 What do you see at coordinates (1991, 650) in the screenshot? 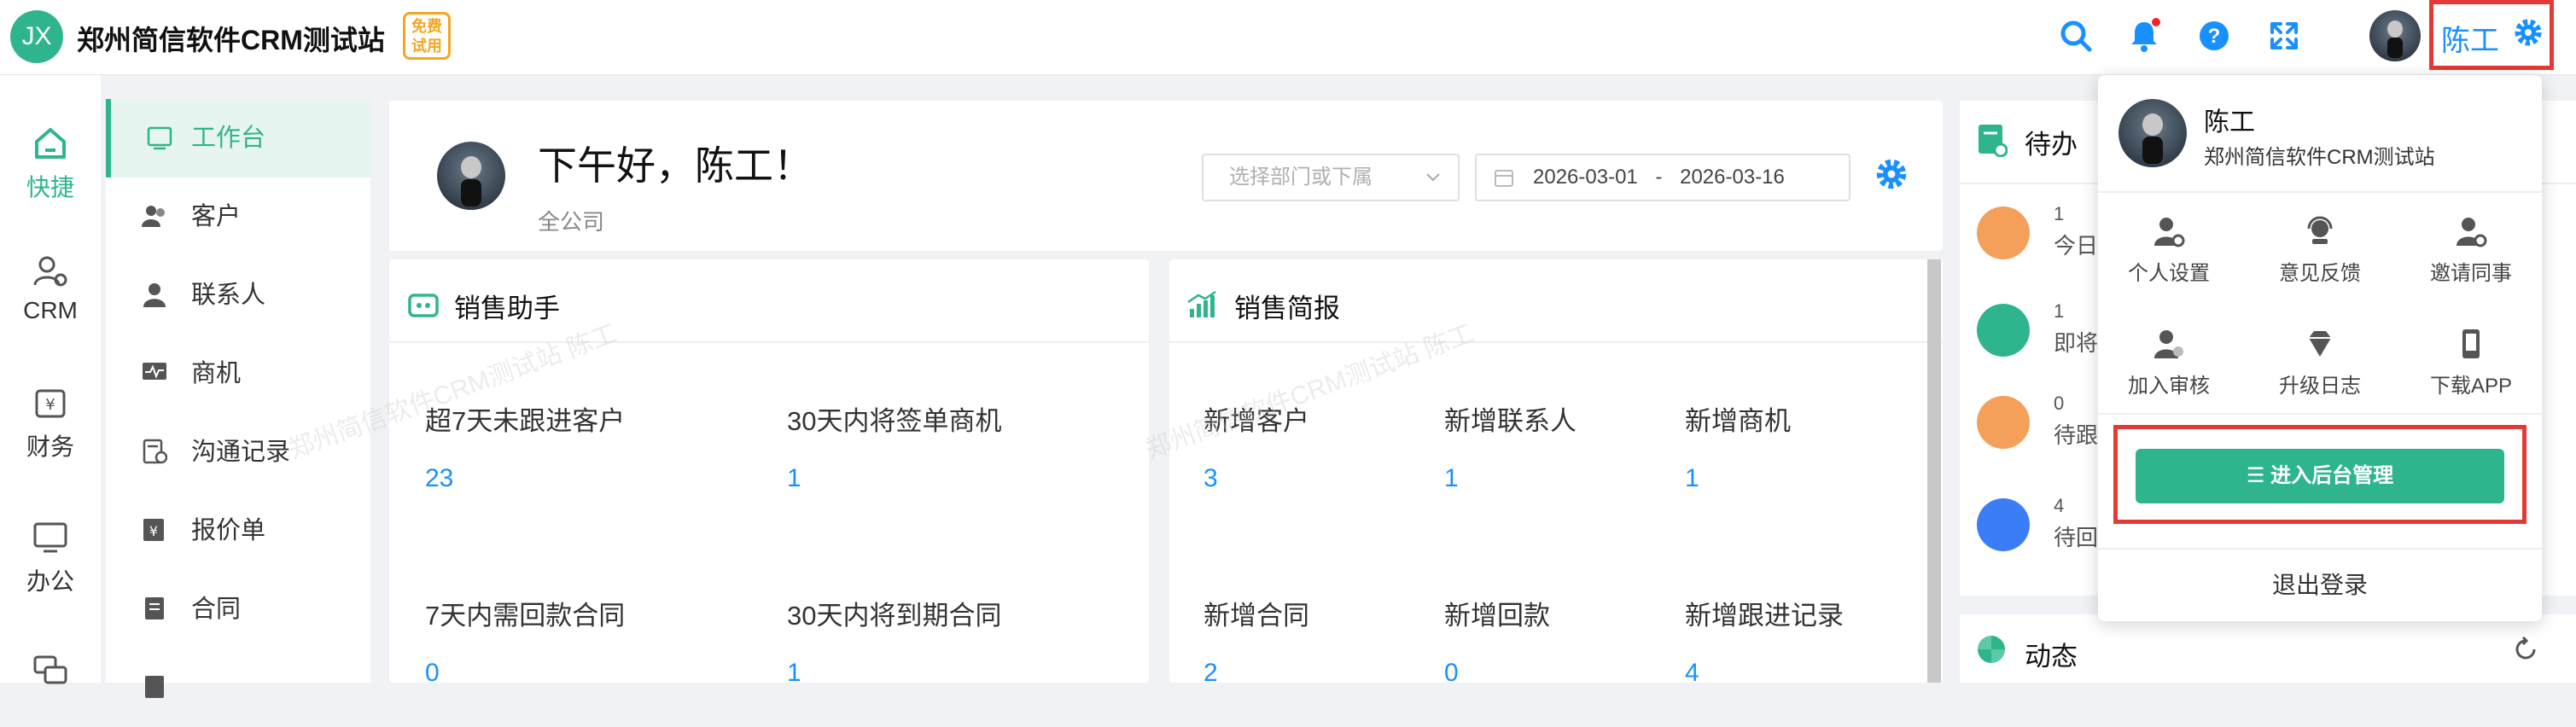
I see `activity-icon` at bounding box center [1991, 650].